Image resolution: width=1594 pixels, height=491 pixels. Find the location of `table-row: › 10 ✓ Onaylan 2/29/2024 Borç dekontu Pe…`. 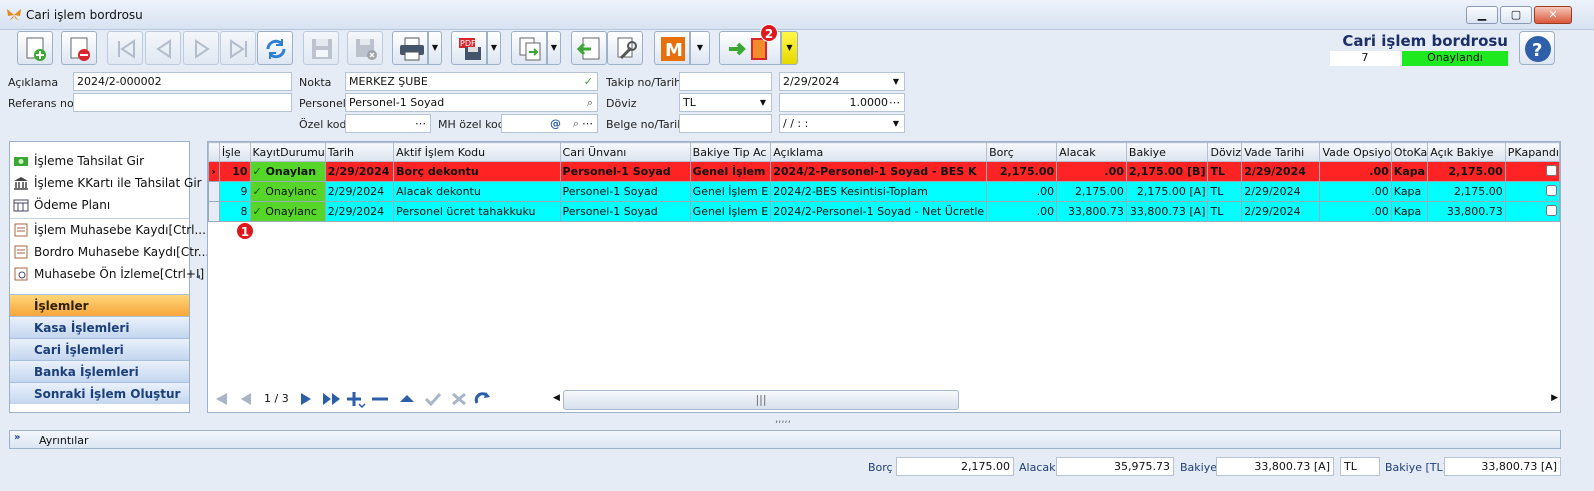

table-row: › 10 ✓ Onaylan 2/29/2024 Borç dekontu Pe… is located at coordinates (884, 171).